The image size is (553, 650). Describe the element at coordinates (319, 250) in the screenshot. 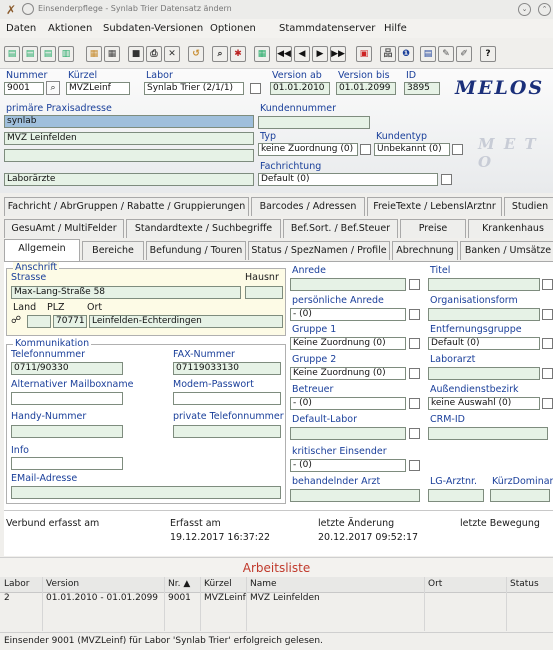

I see `tab-status: Status / SpezNamen / Profile` at that location.